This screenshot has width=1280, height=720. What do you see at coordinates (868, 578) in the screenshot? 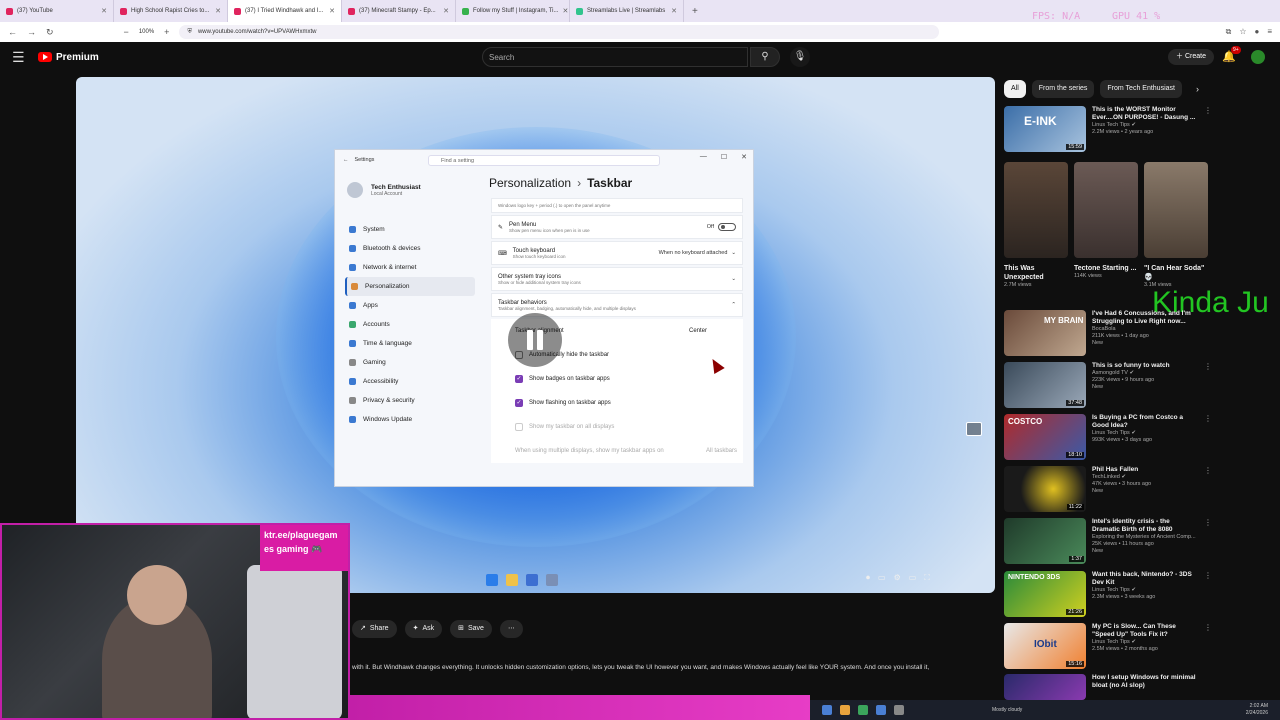
I see `autoplay-icon: ⏺` at bounding box center [868, 578].